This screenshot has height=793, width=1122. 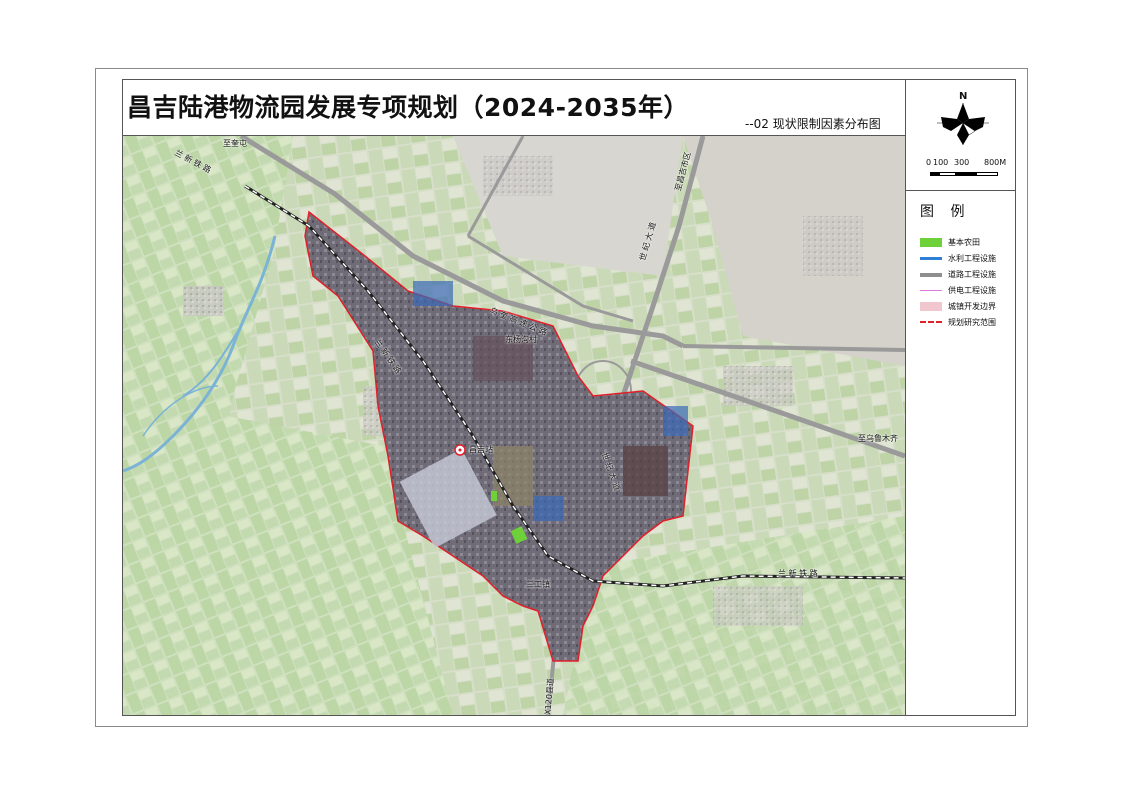 I want to click on label-sangong-town: 三工镇, so click(x=538, y=584).